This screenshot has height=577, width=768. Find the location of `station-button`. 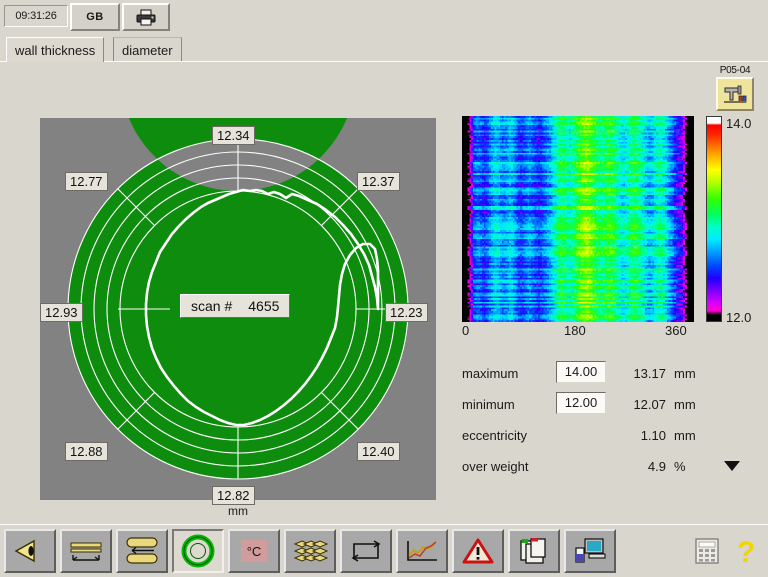

station-button is located at coordinates (735, 94).